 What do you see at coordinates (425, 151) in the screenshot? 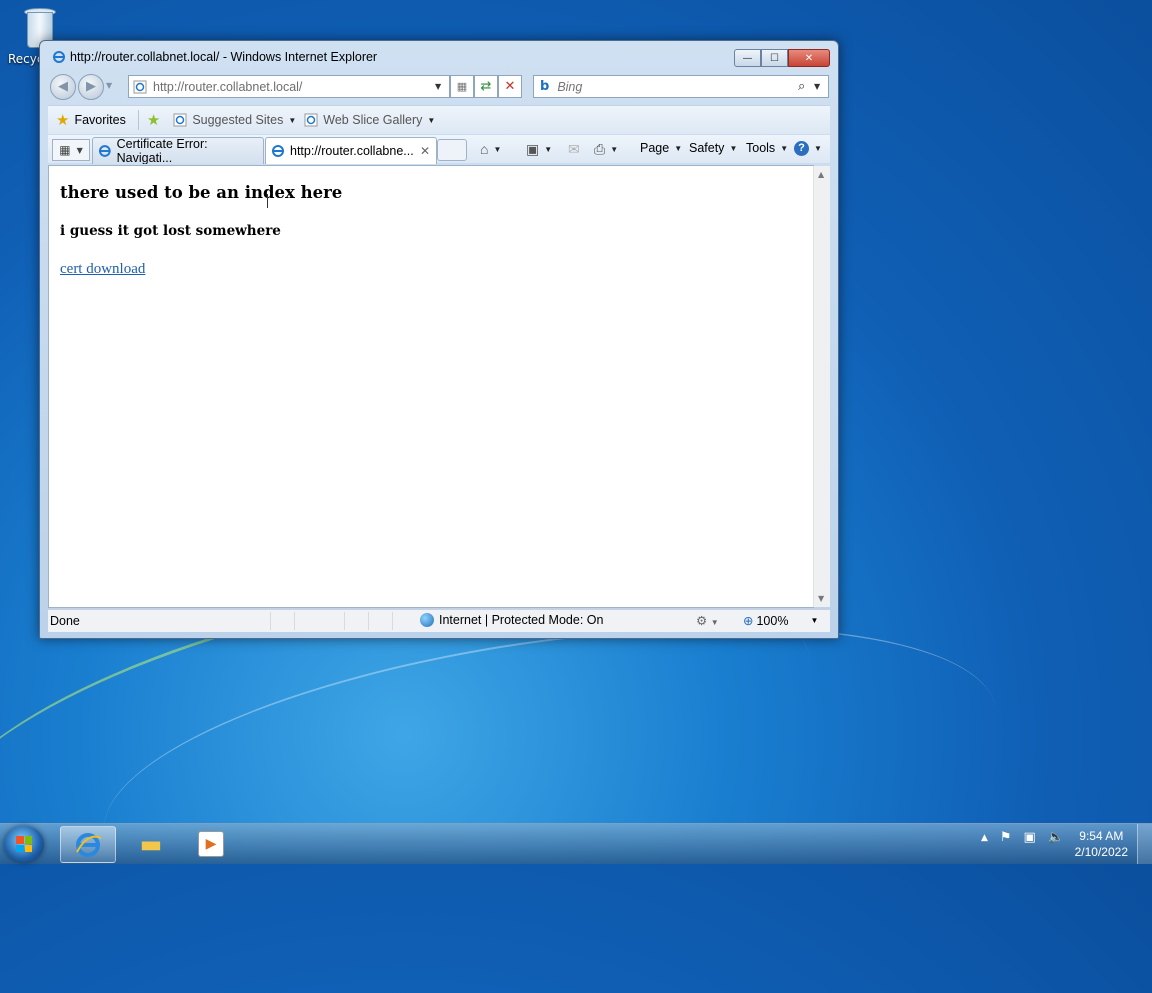
I see `close-tab-icon: ✕` at bounding box center [425, 151].